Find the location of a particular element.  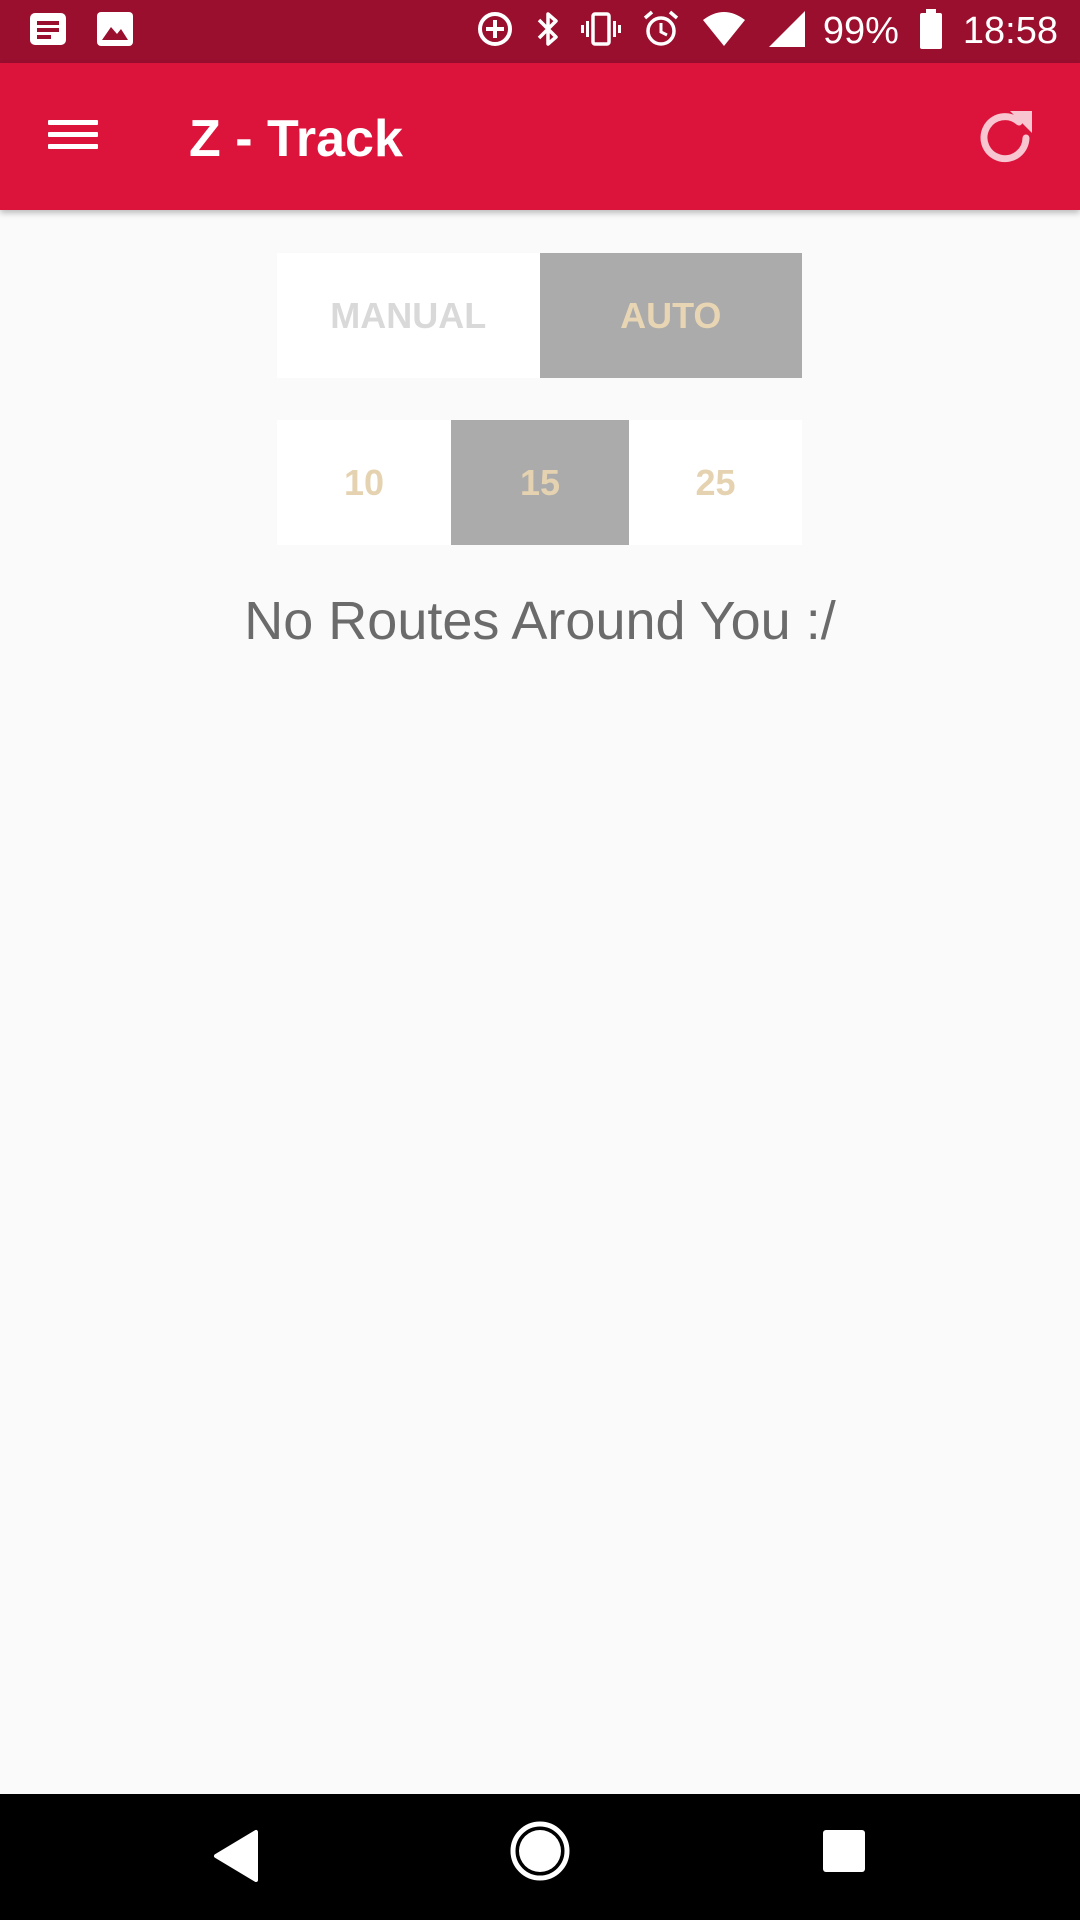

home-icon is located at coordinates (540, 1851).